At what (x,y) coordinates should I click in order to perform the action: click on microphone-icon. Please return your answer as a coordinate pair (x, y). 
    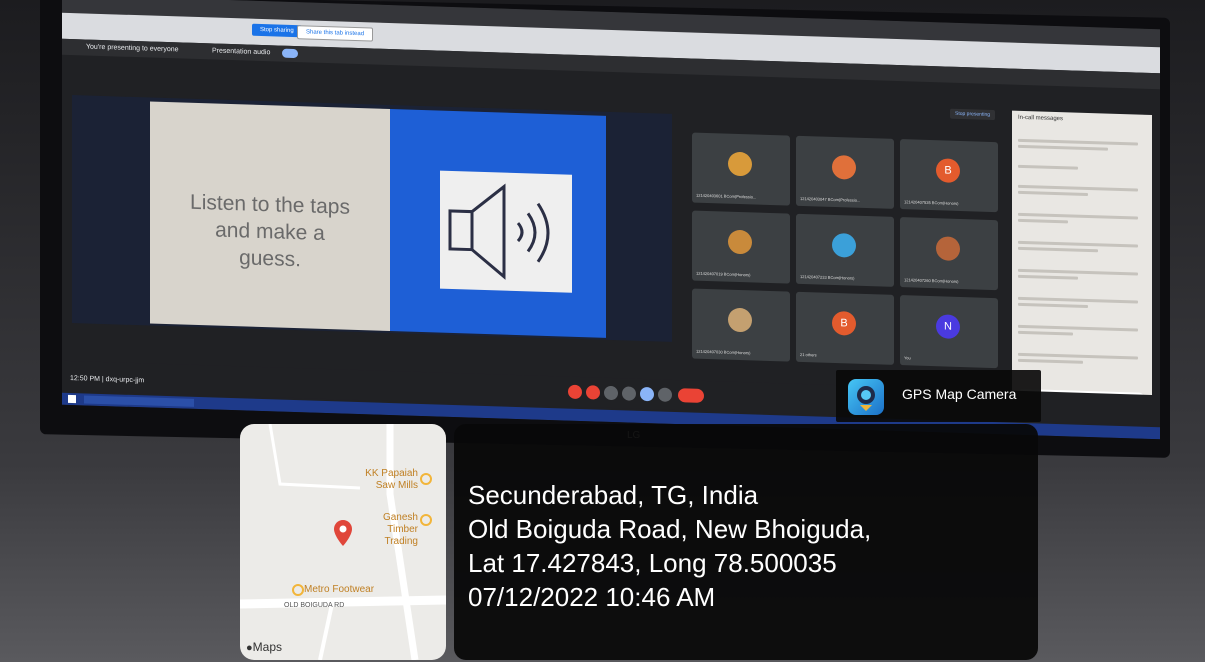
    Looking at the image, I should click on (575, 392).